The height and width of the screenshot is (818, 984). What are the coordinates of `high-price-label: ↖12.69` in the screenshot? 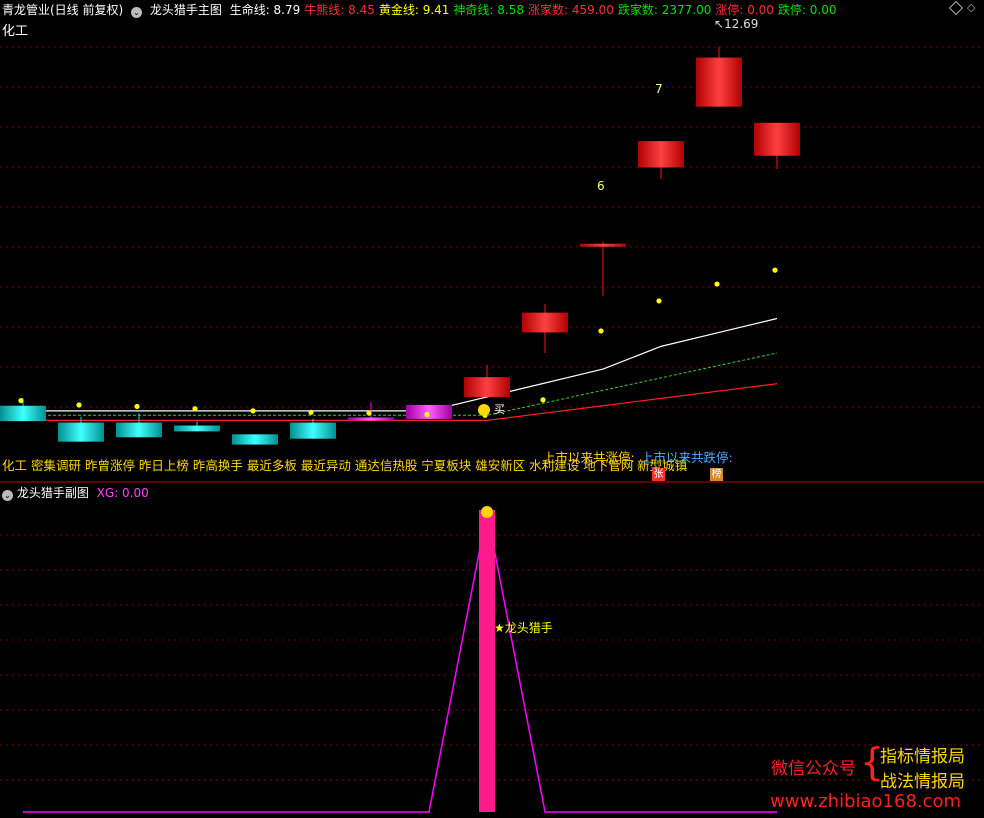 It's located at (736, 24).